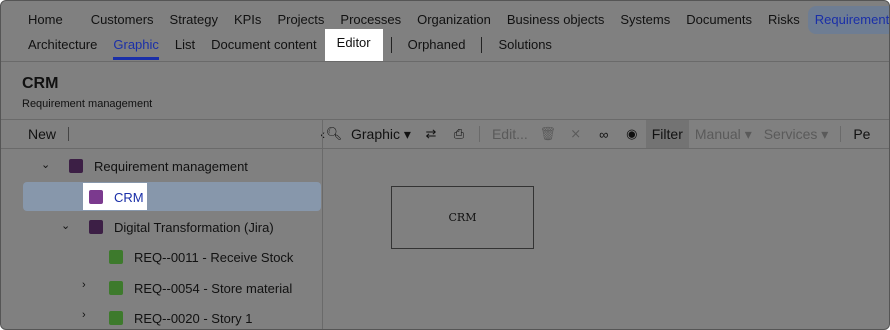 The image size is (890, 330). I want to click on tab-orphaned: Orphaned, so click(437, 45).